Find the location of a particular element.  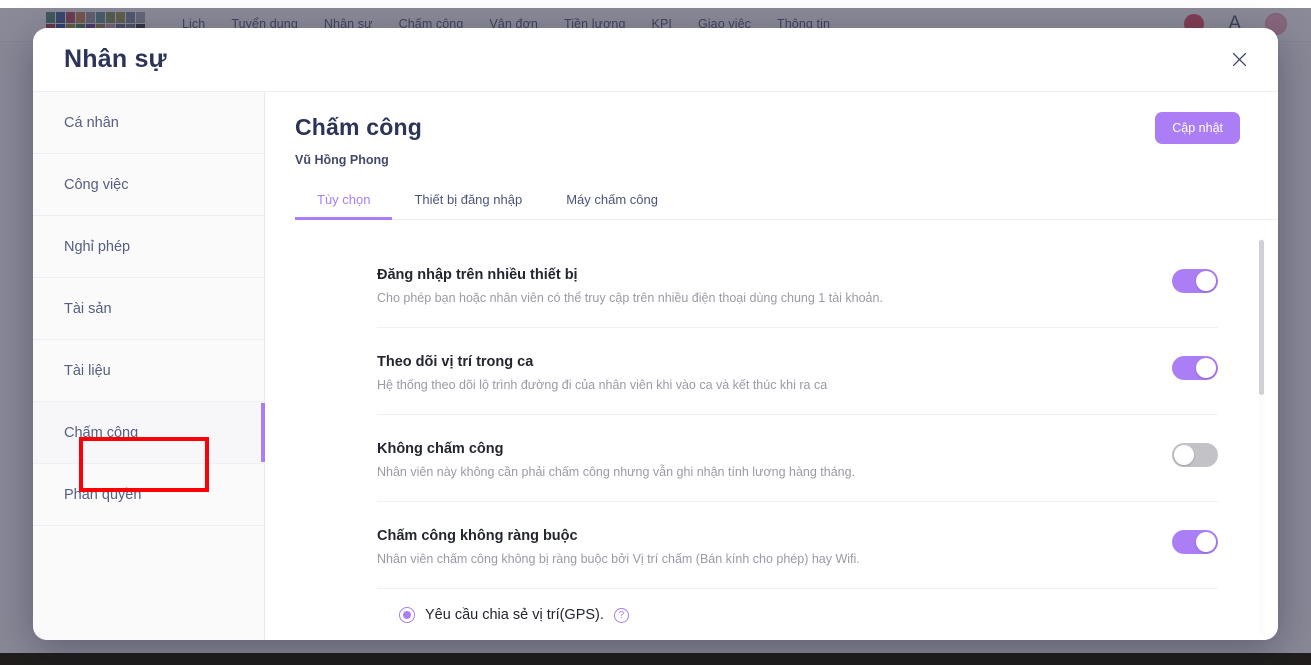

sidebar-item-label: Nghỉ phép is located at coordinates (97, 246).